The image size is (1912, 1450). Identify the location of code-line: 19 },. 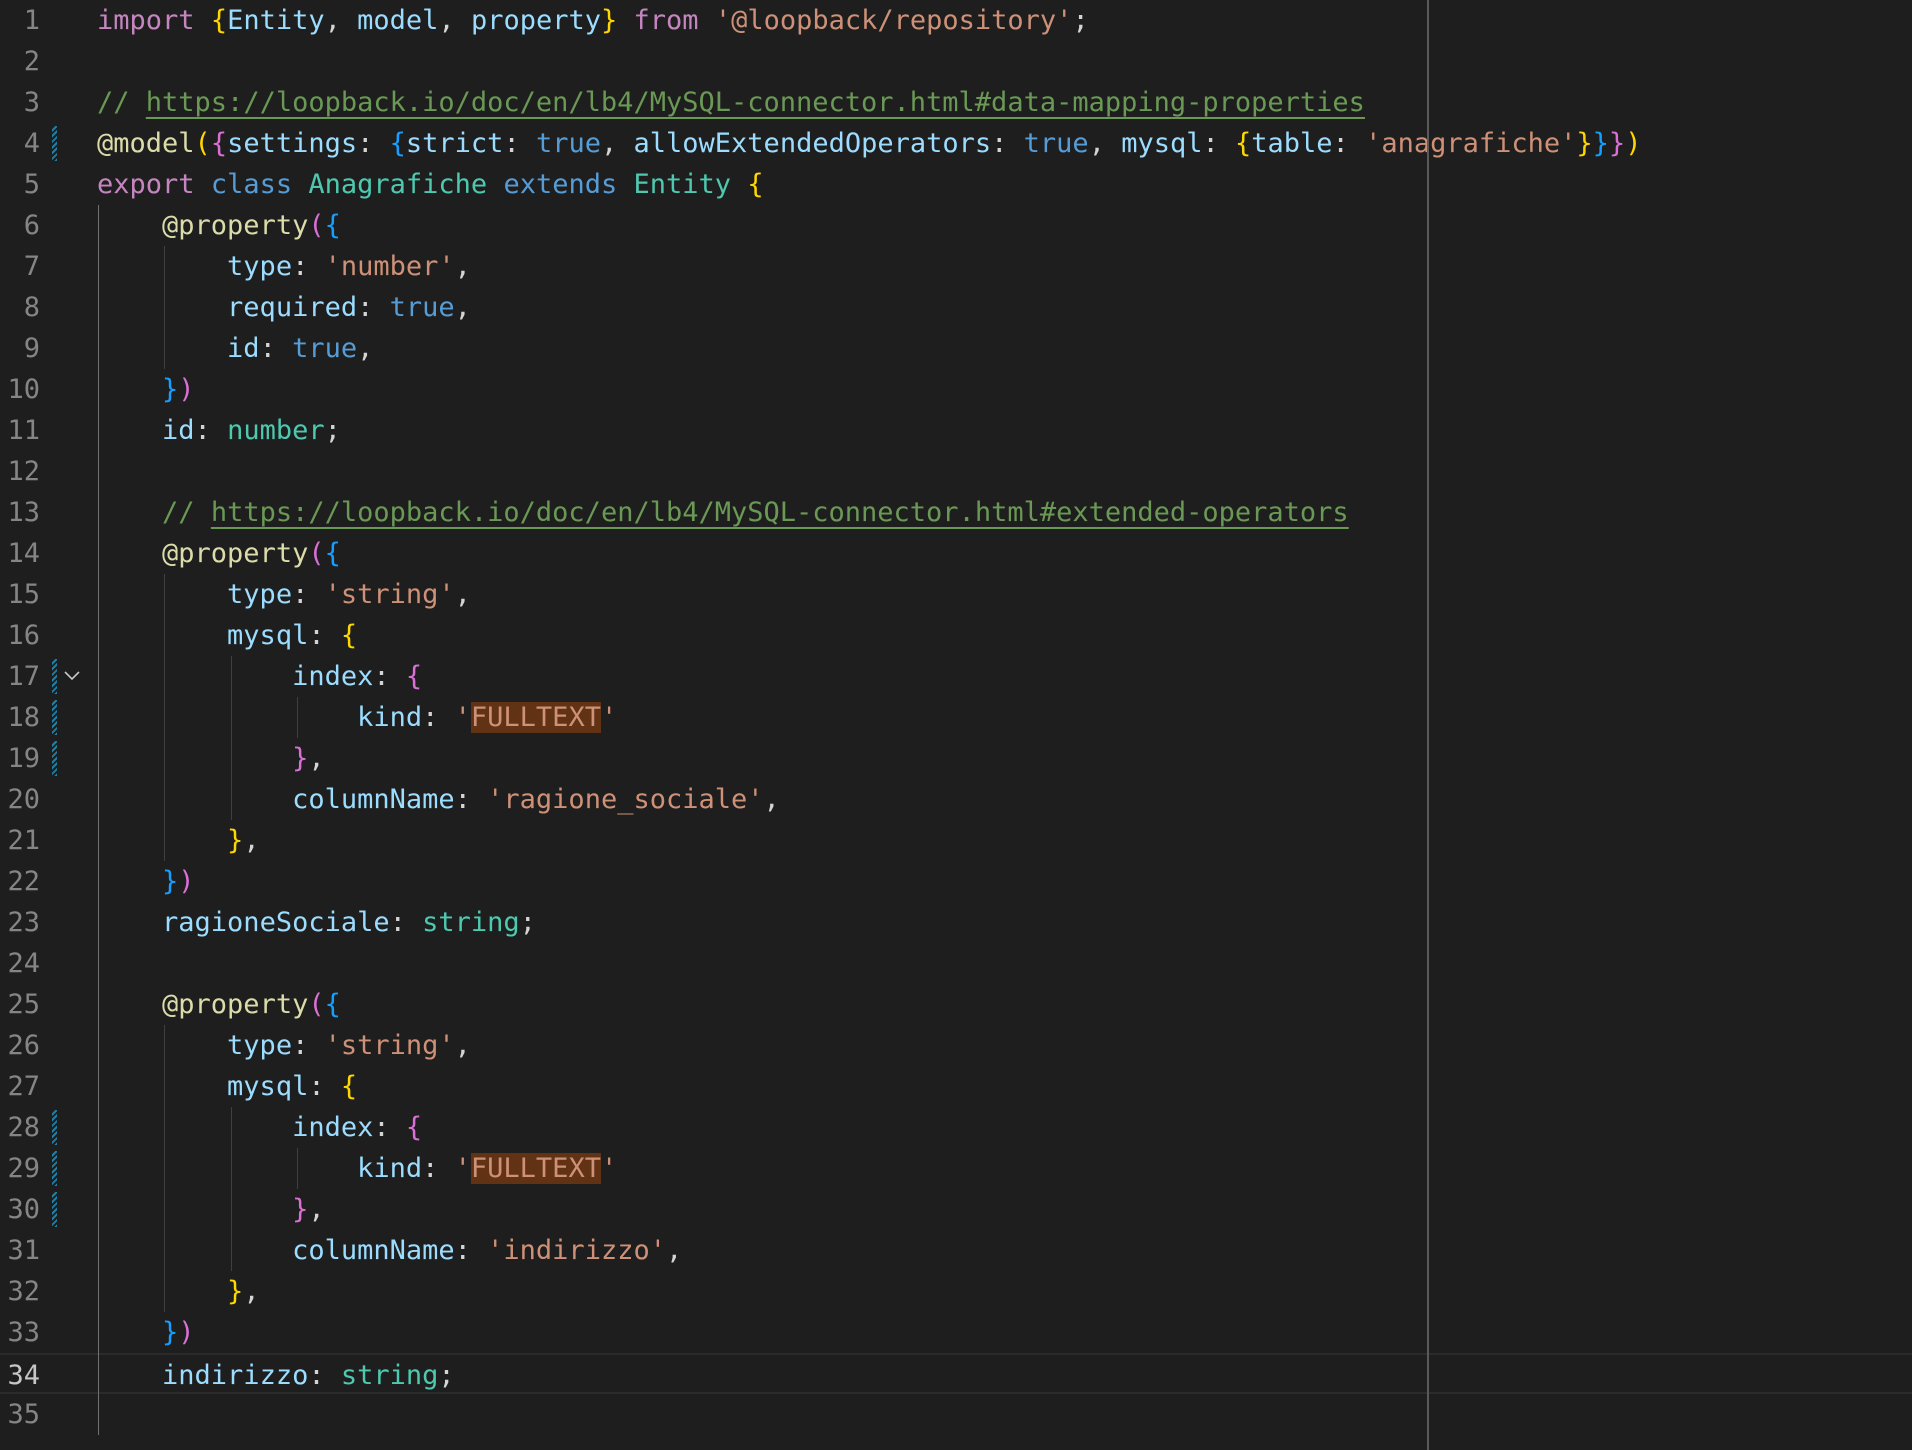
(956, 758).